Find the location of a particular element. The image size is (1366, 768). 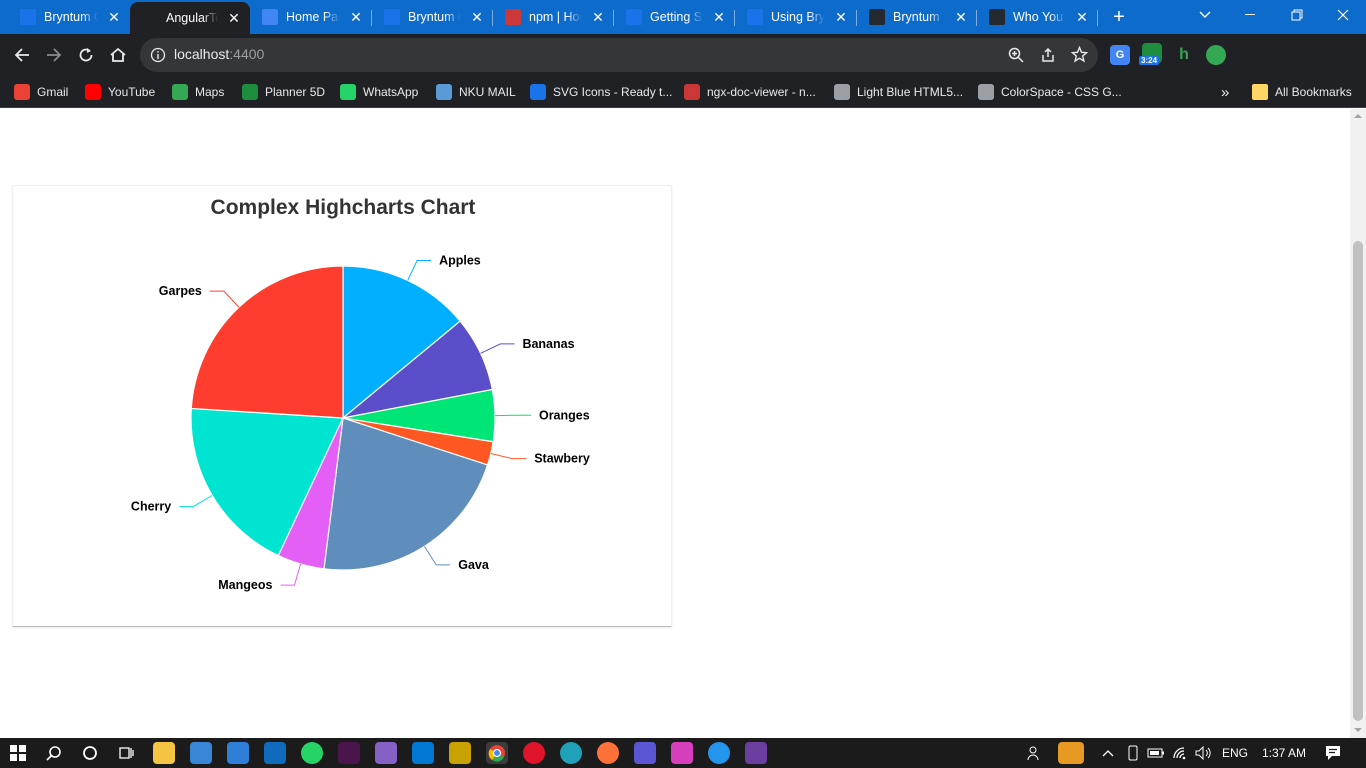

address-bar: localhost:4400 is located at coordinates (619, 55).